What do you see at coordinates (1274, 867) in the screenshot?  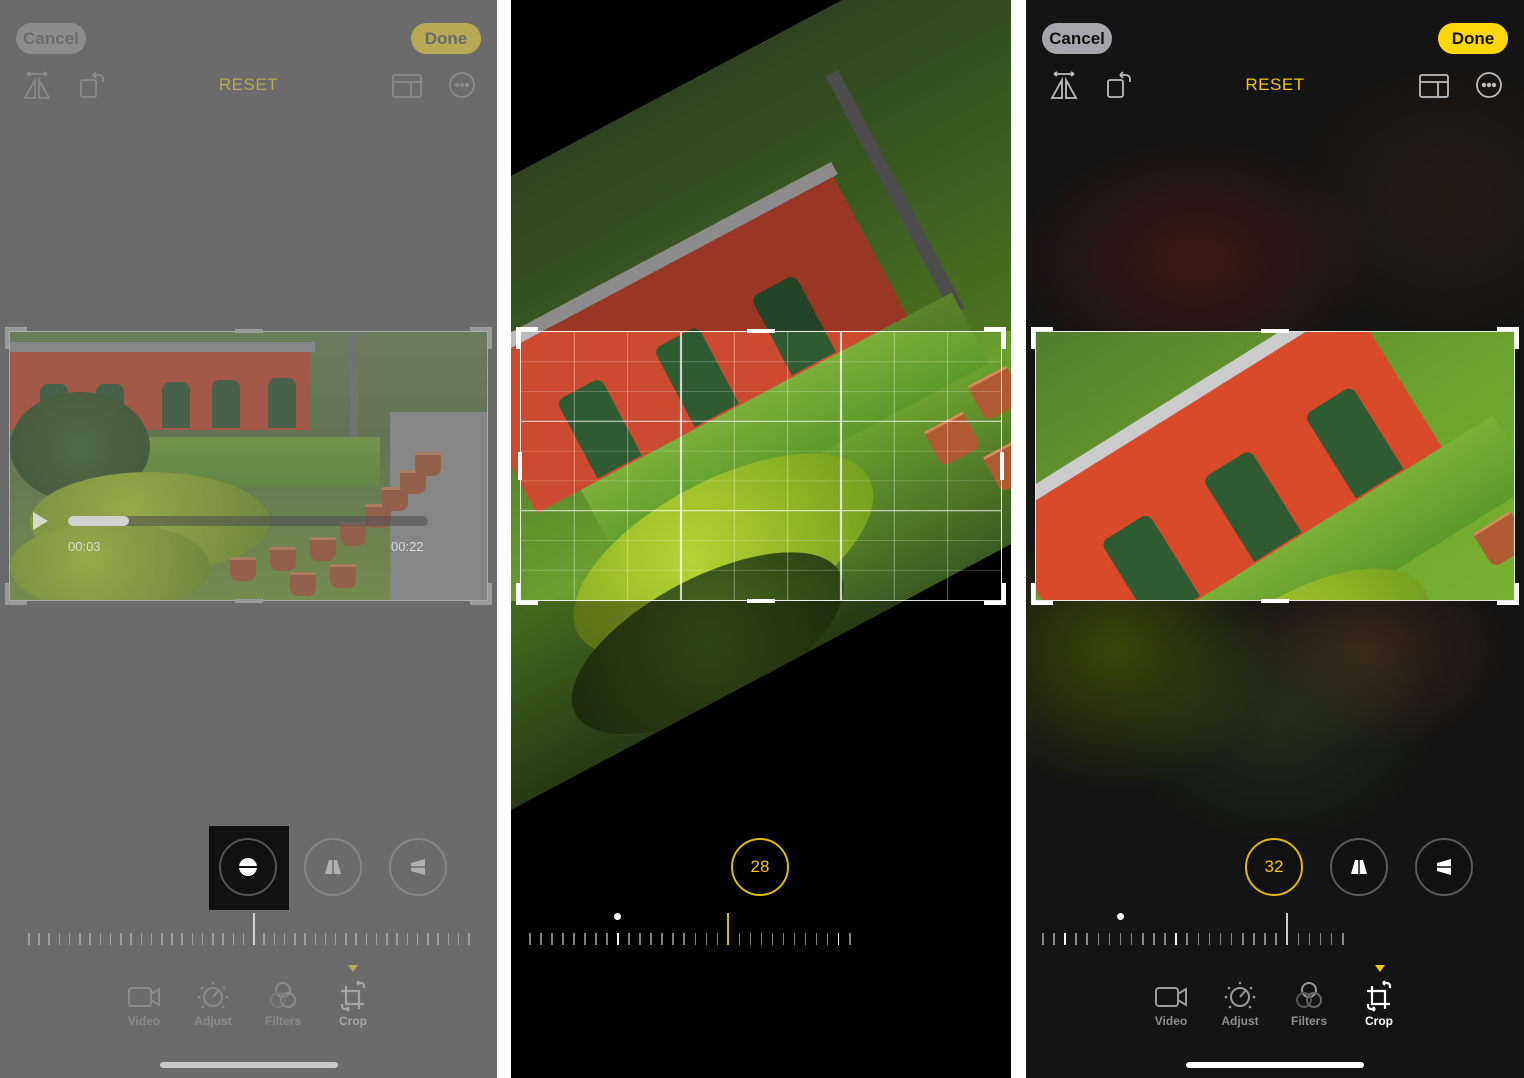 I see `straighten-value-dial: 32` at bounding box center [1274, 867].